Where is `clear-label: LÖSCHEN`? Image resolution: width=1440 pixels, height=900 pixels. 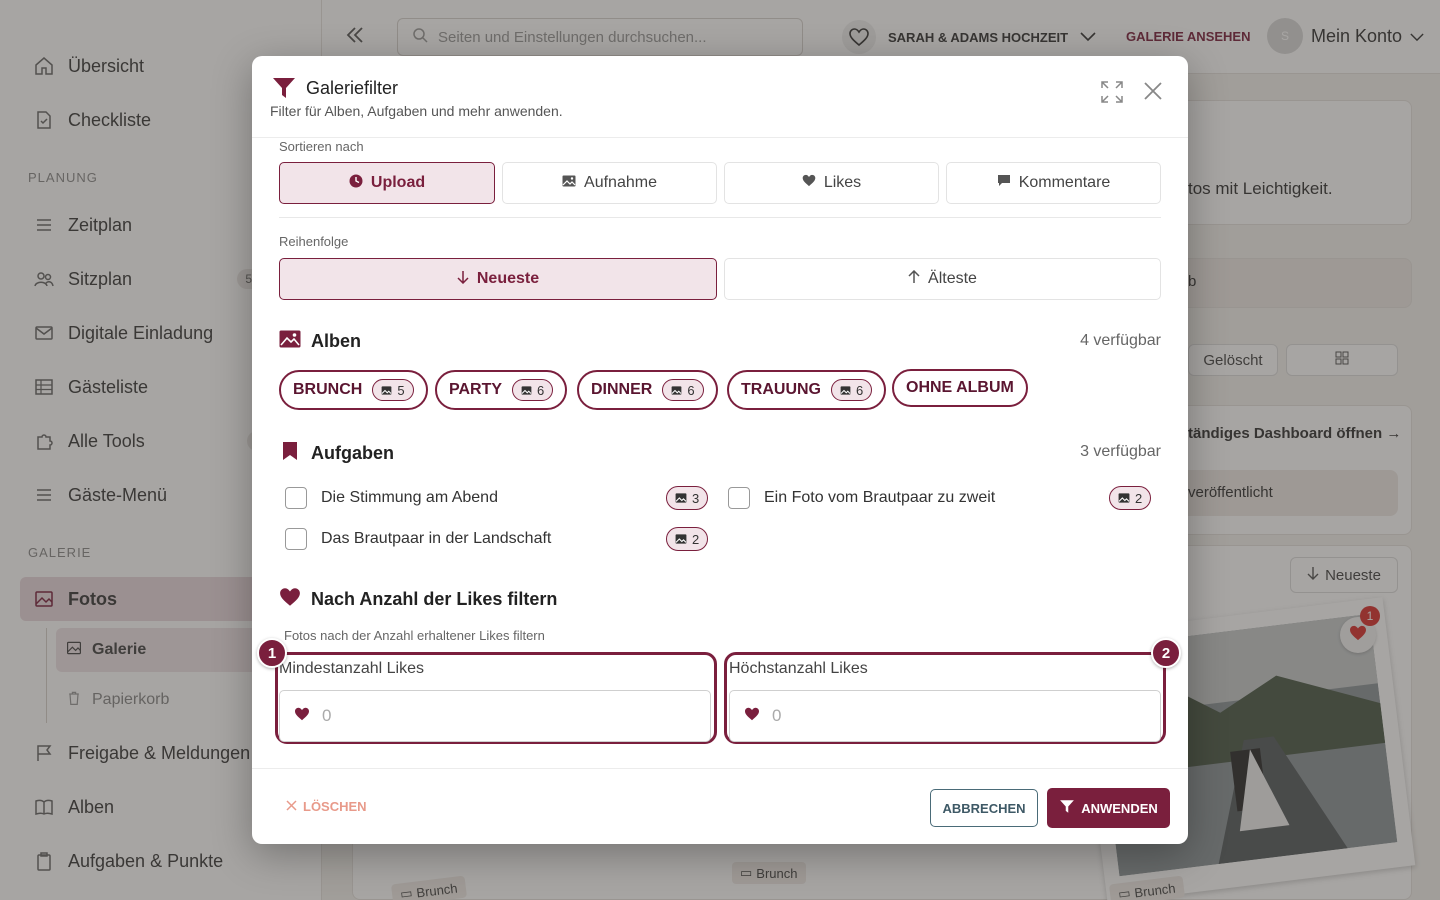 clear-label: LÖSCHEN is located at coordinates (335, 806).